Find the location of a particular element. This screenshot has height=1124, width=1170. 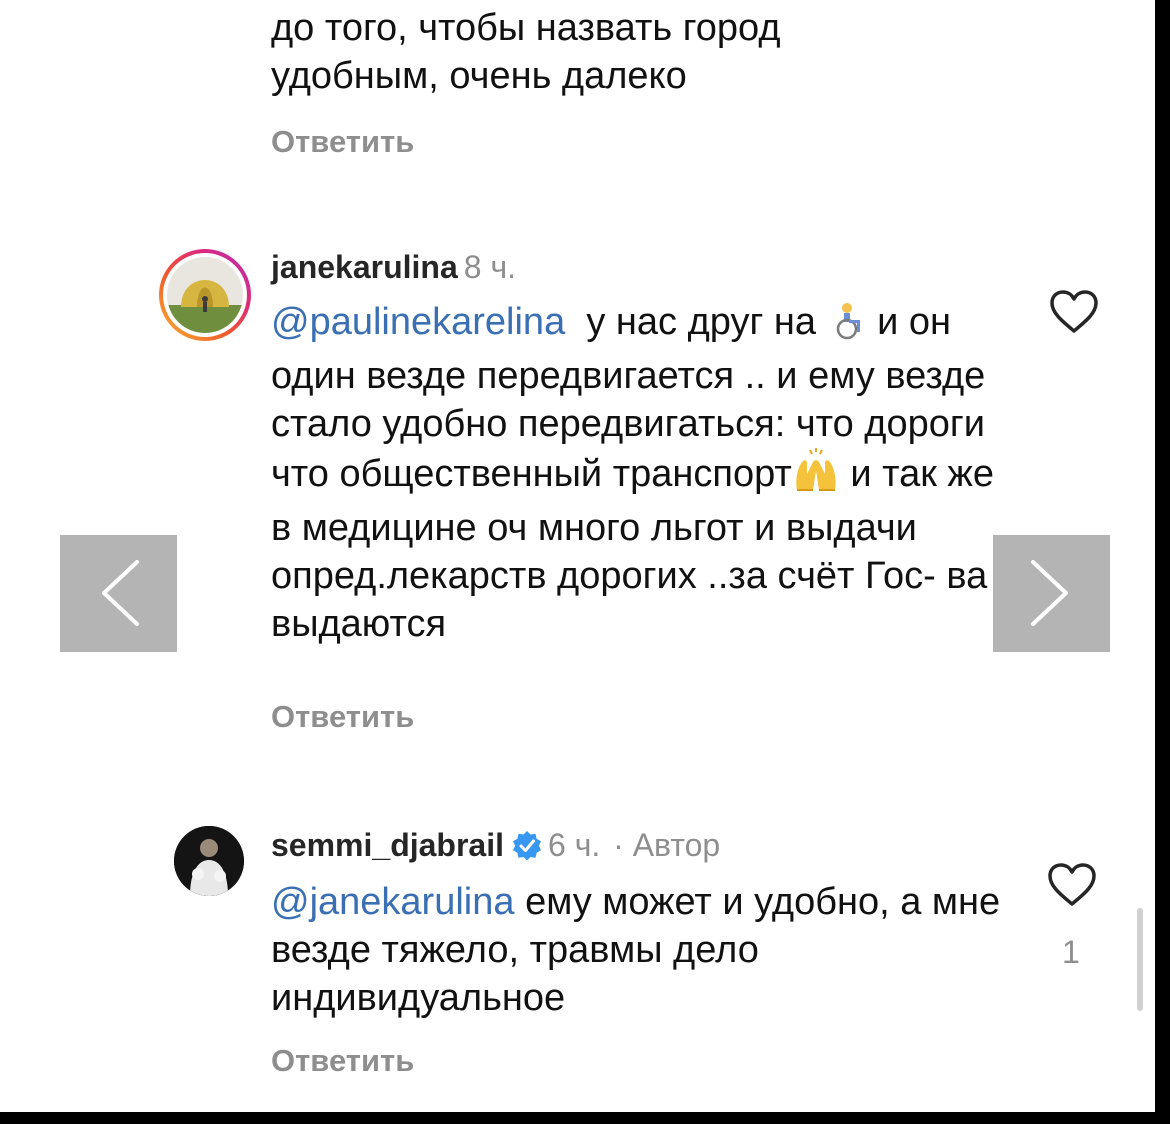

avatar-story-ring is located at coordinates (205, 295).